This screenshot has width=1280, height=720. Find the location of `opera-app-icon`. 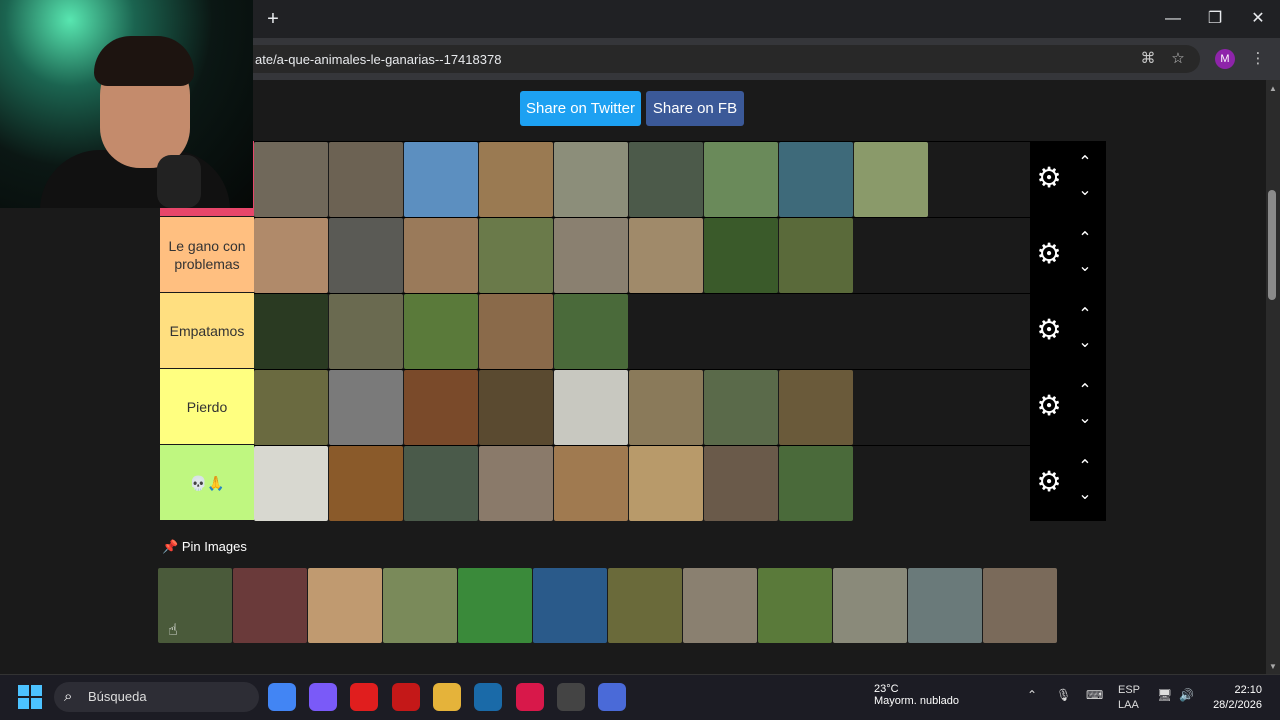

opera-app-icon is located at coordinates (364, 697).